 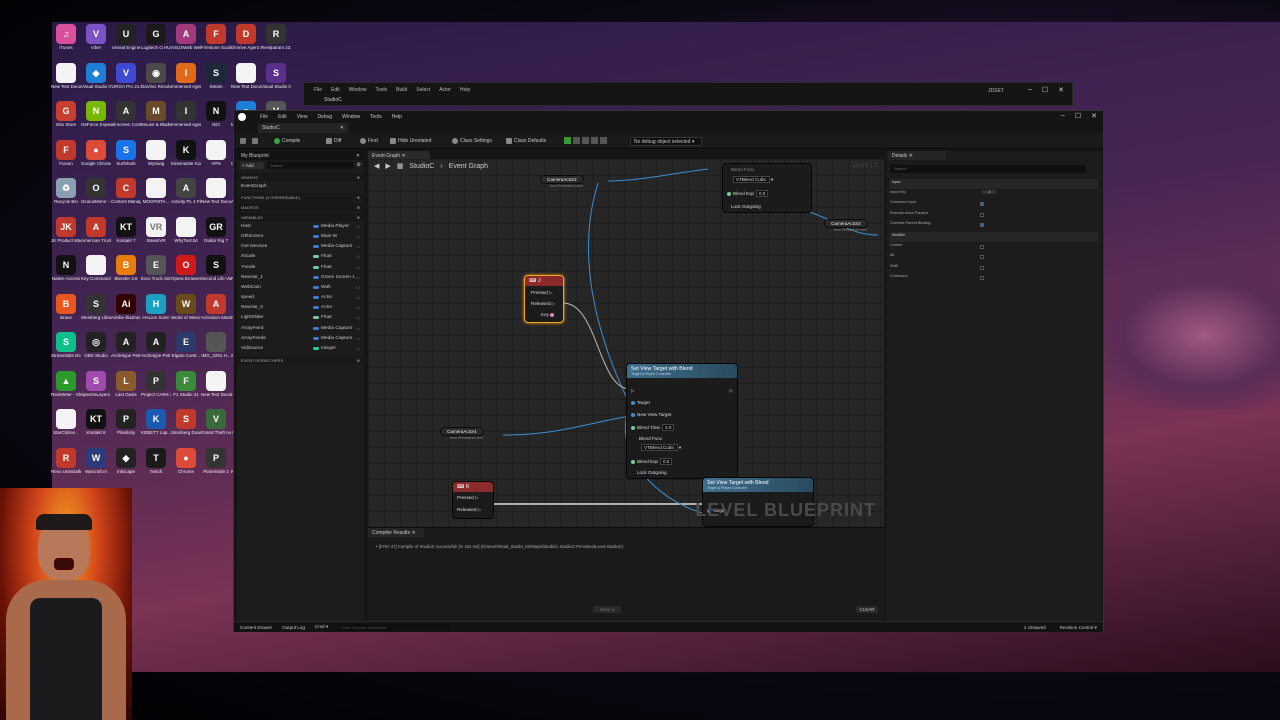 What do you see at coordinates (96, 383) in the screenshot?
I see `desktop-icon: SSpectraLayers 11` at bounding box center [96, 383].